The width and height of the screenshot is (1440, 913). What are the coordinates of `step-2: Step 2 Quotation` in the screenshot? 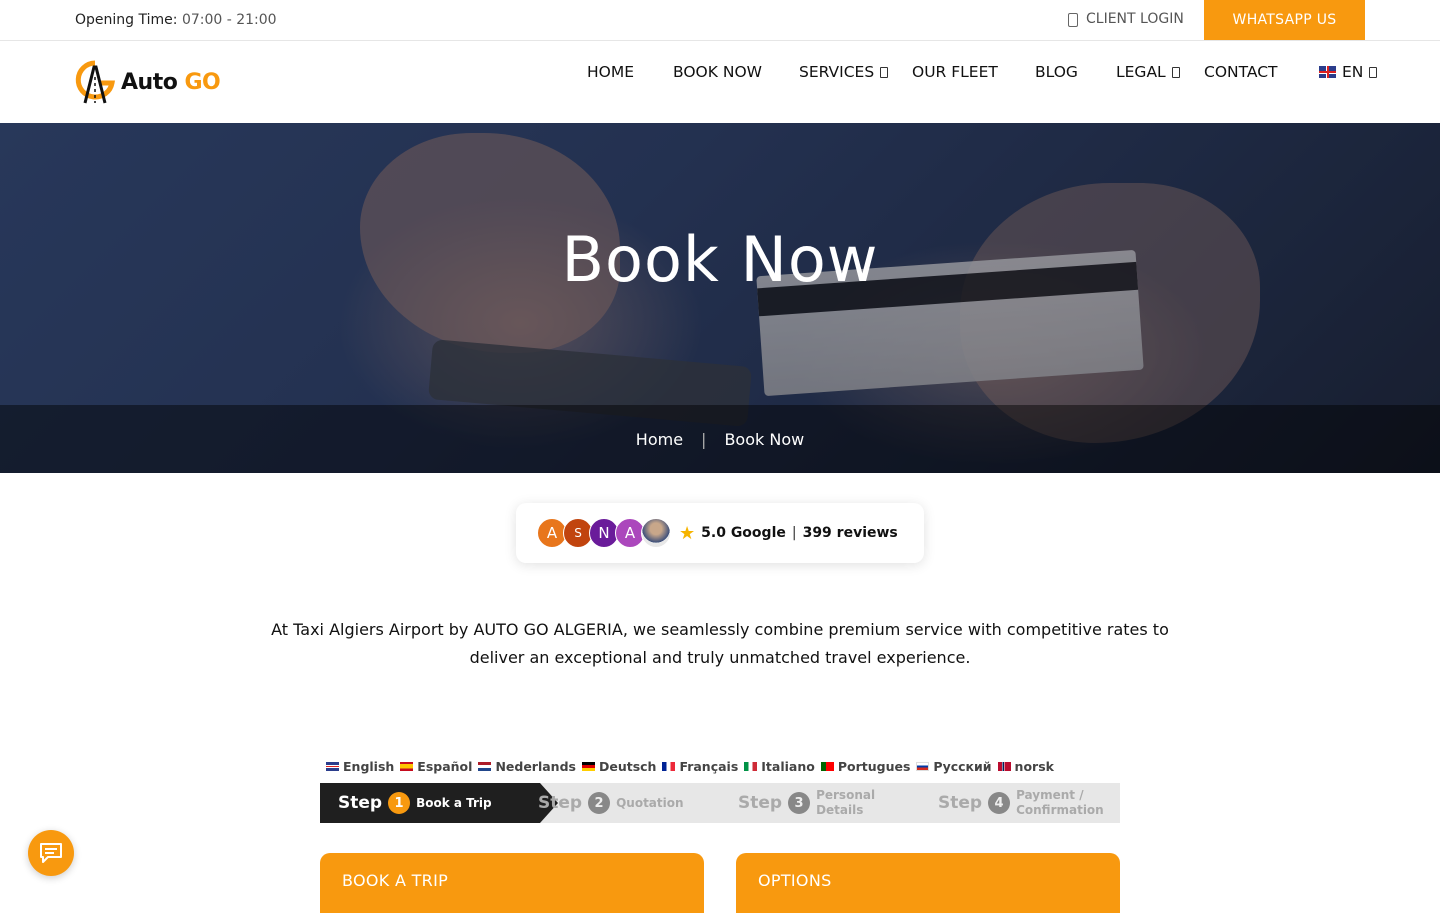 It's located at (611, 803).